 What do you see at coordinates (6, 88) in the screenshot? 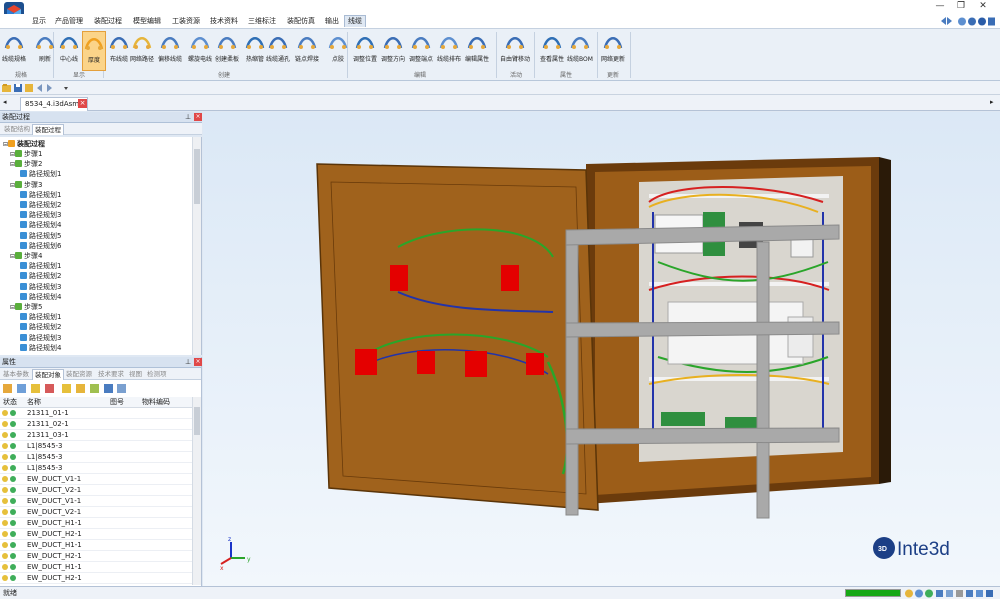
I see `open-icon` at bounding box center [6, 88].